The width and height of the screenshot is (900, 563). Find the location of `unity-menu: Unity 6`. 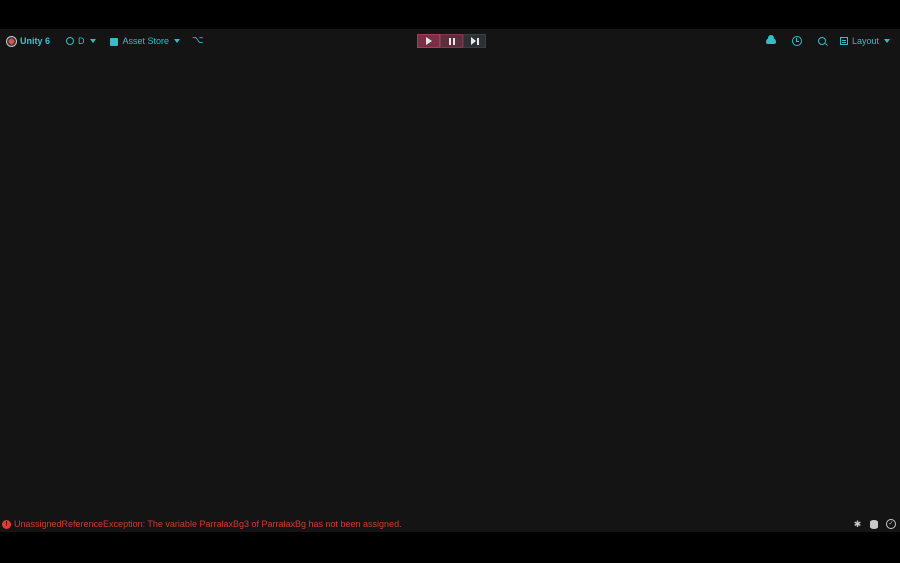

unity-menu: Unity 6 is located at coordinates (36, 41).